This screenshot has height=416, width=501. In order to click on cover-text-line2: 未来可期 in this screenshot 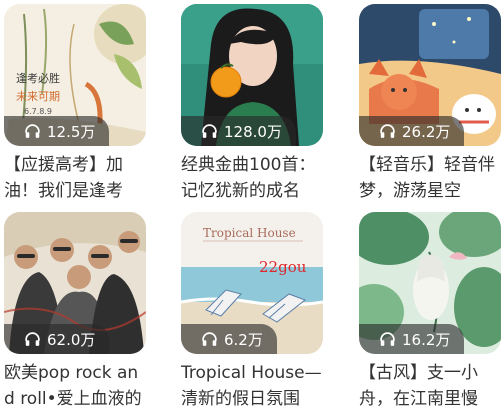, I will do `click(38, 96)`.